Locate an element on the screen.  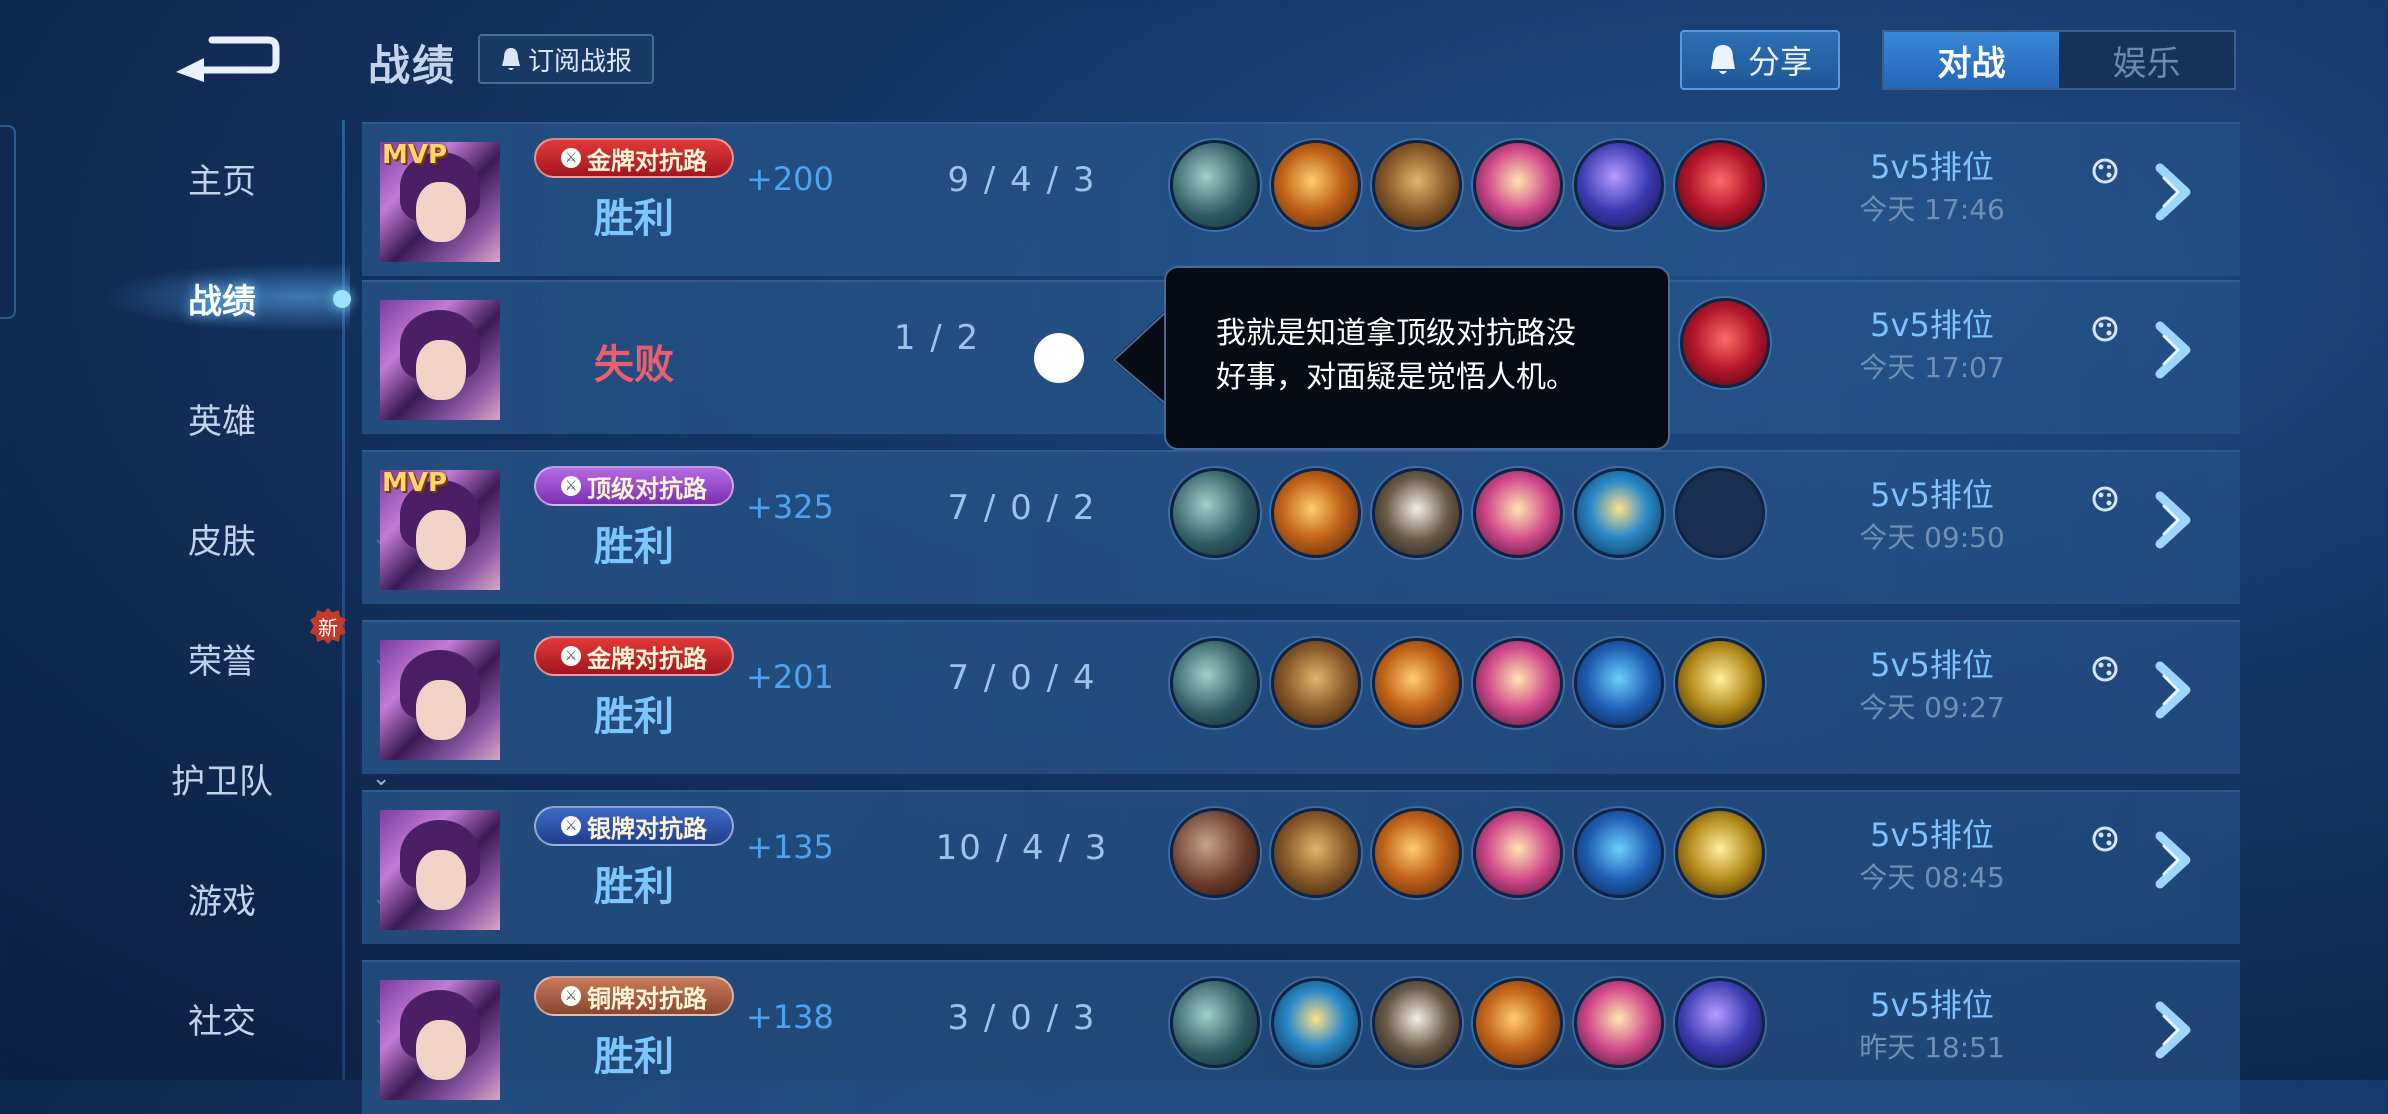
sidebar-item-skins: 皮肤⌄ is located at coordinates (231, 538).